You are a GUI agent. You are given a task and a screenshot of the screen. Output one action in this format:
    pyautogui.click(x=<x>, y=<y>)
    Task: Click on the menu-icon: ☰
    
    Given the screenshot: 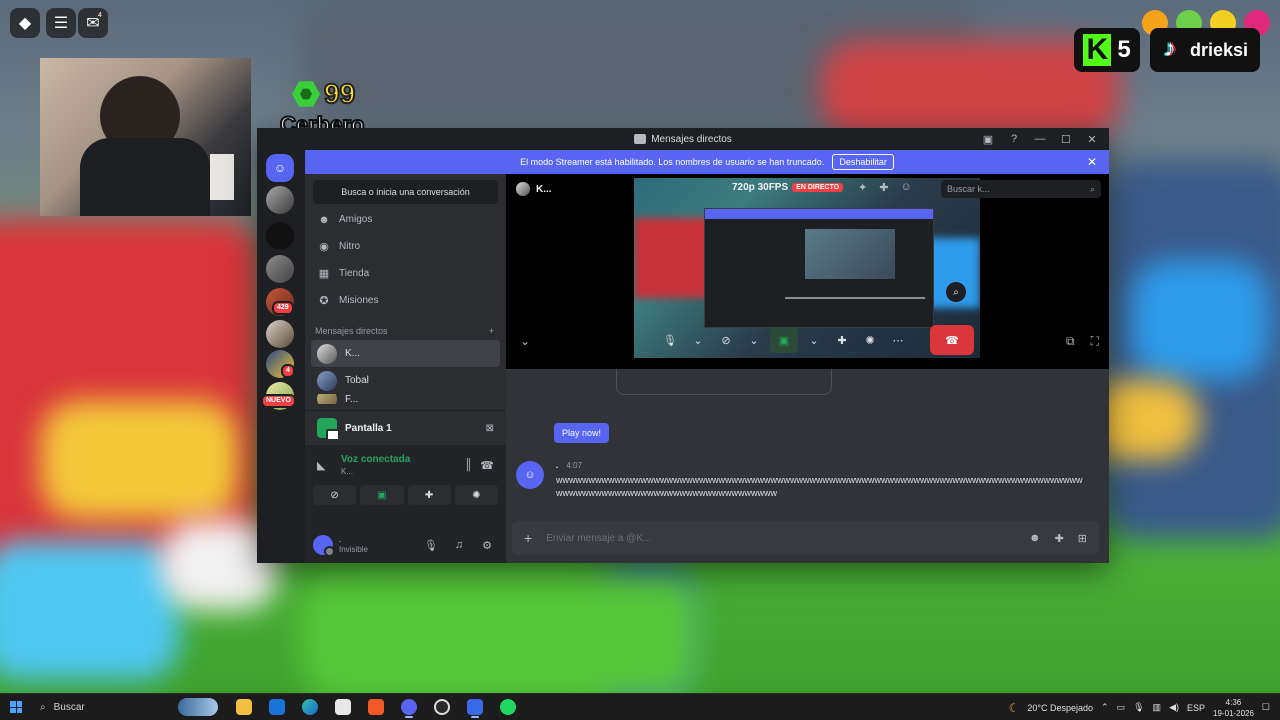 What is the action you would take?
    pyautogui.click(x=61, y=23)
    